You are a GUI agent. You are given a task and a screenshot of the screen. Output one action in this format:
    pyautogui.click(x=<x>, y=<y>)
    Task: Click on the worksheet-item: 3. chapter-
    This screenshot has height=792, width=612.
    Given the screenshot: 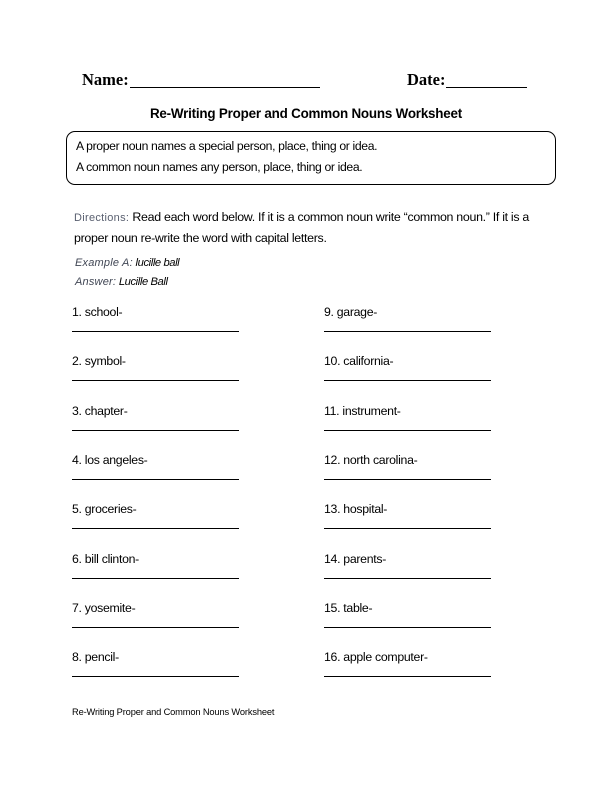 What is the action you would take?
    pyautogui.click(x=172, y=428)
    